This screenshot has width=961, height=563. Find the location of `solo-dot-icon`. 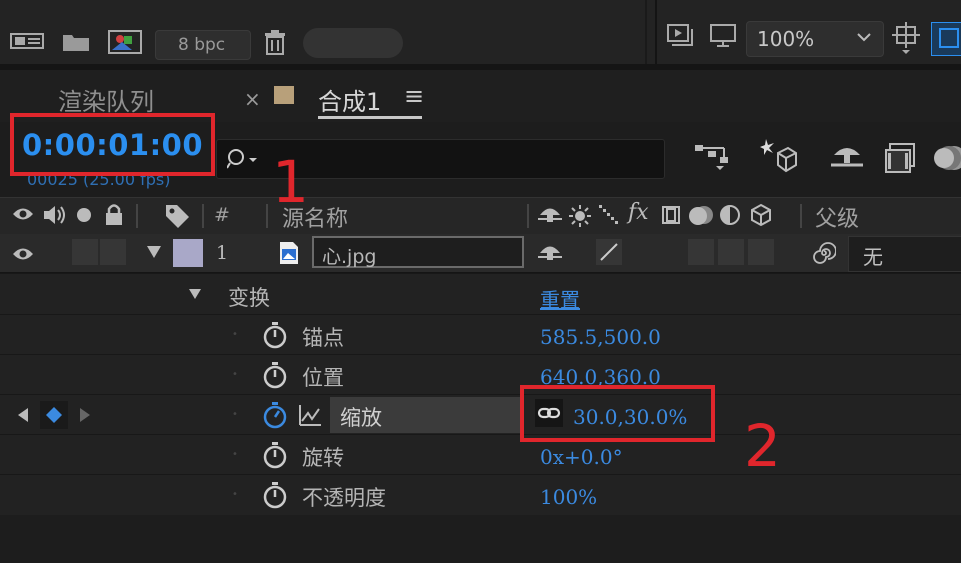

solo-dot-icon is located at coordinates (84, 215).